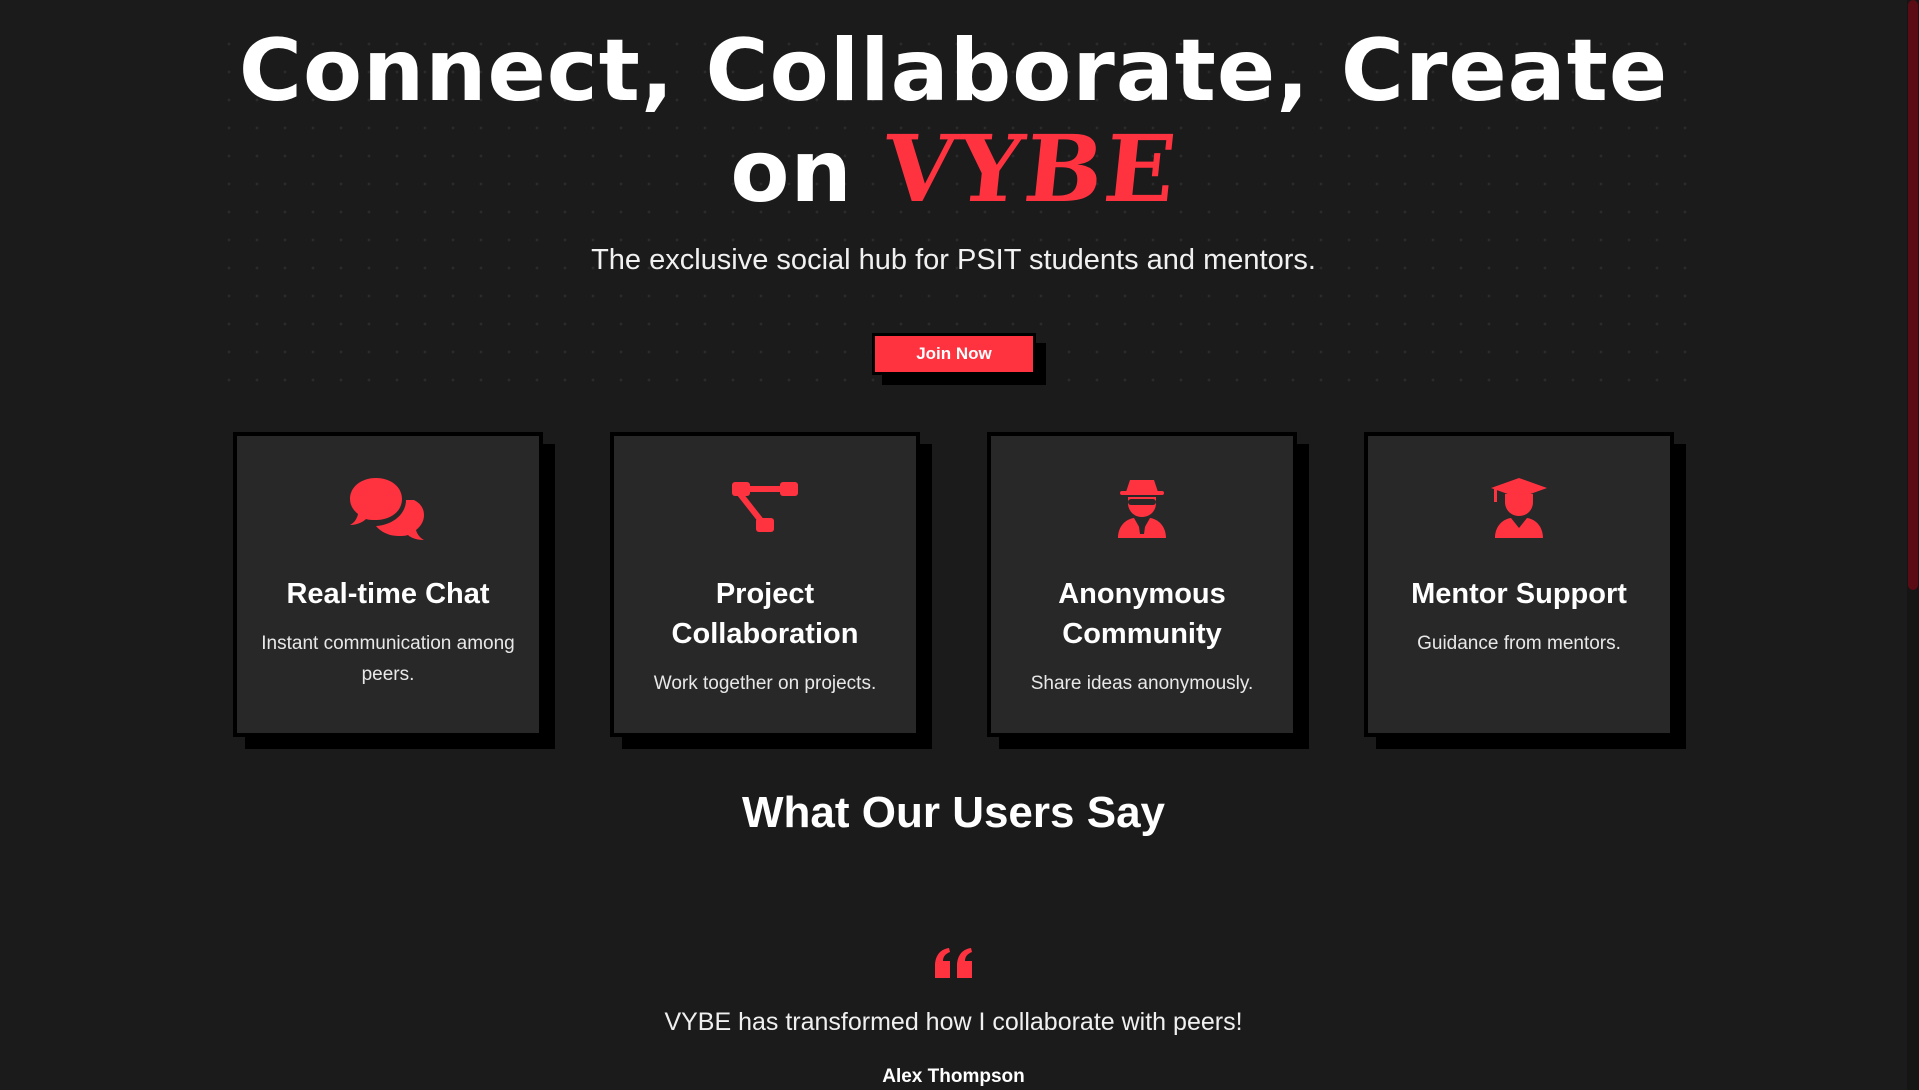 This screenshot has width=1919, height=1090. Describe the element at coordinates (1913, 295) in the screenshot. I see `scrollbar-thumb` at that location.